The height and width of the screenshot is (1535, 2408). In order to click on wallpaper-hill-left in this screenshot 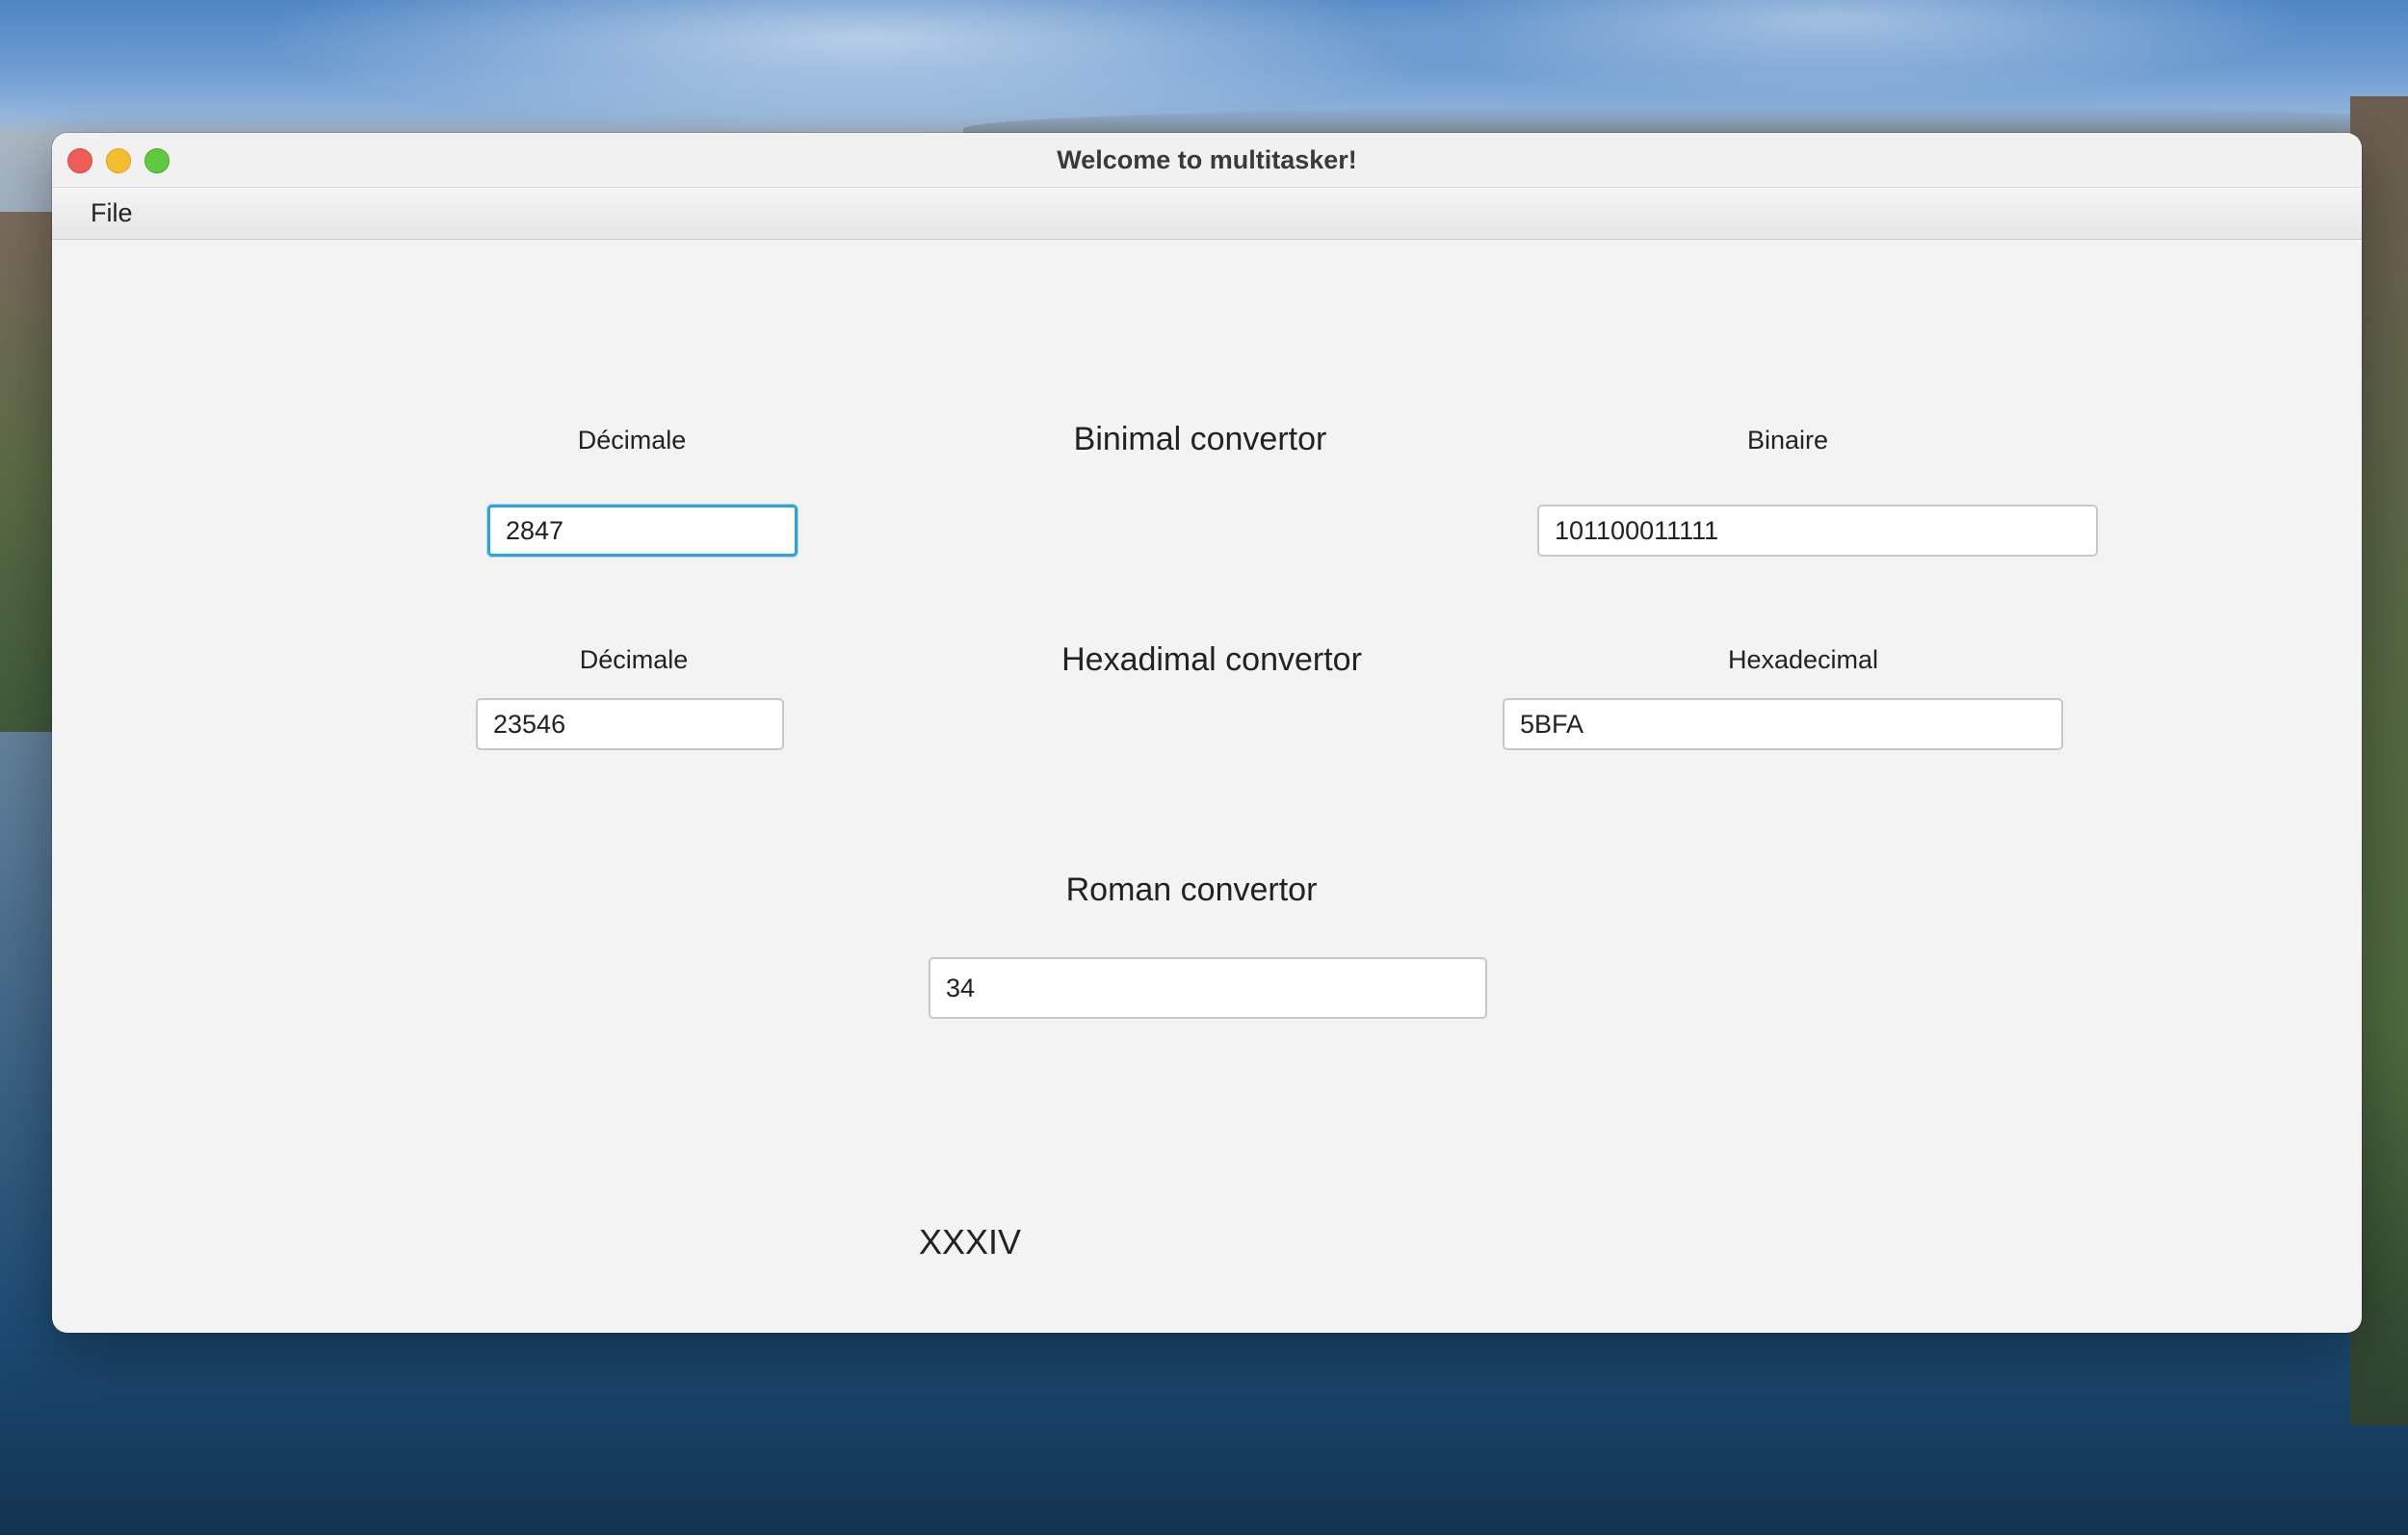, I will do `click(29, 472)`.